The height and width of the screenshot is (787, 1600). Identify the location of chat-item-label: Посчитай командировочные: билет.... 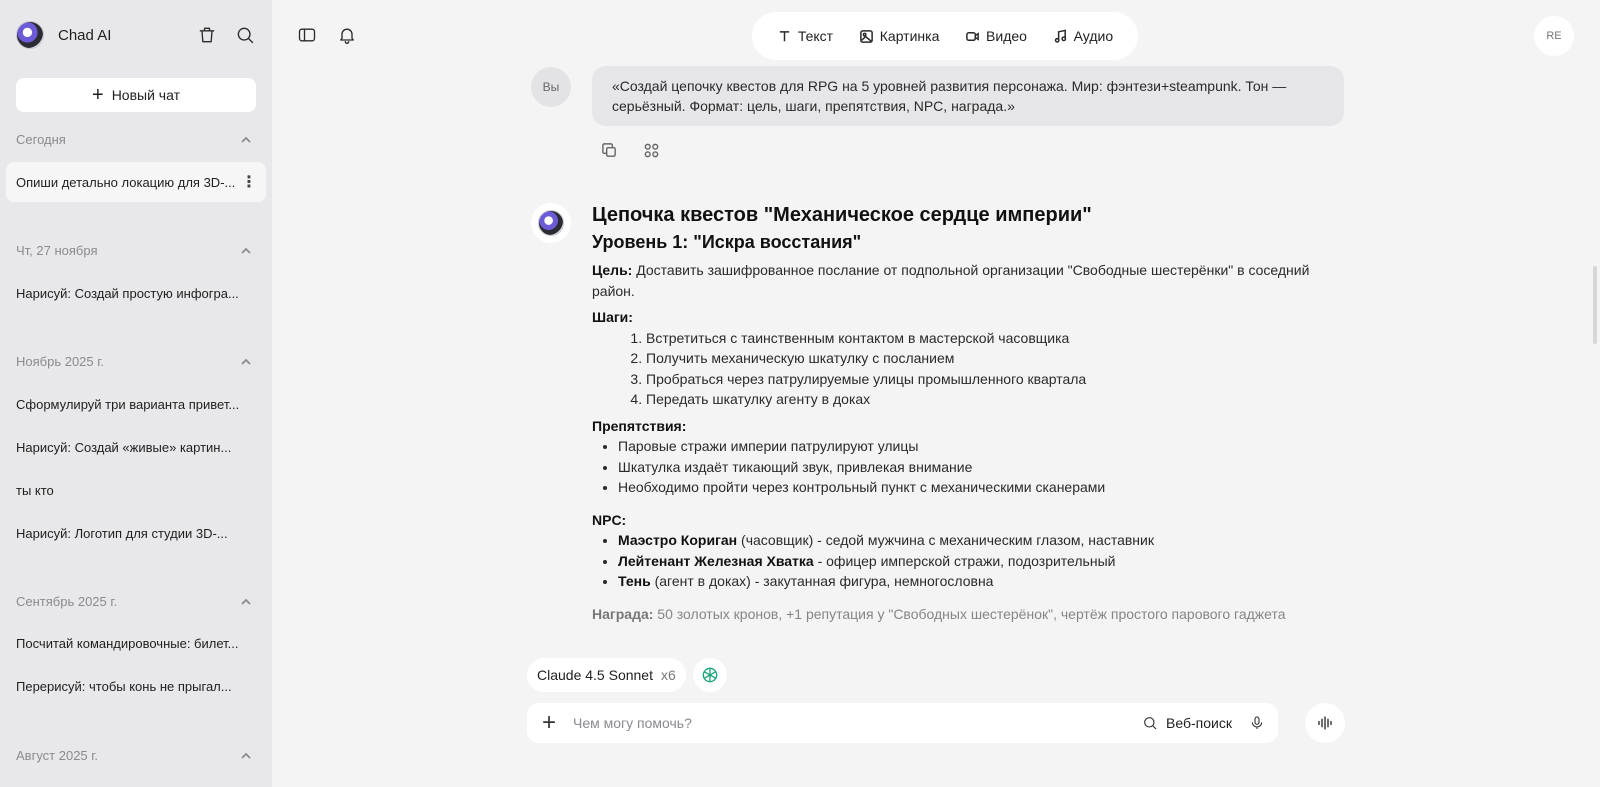
(127, 643).